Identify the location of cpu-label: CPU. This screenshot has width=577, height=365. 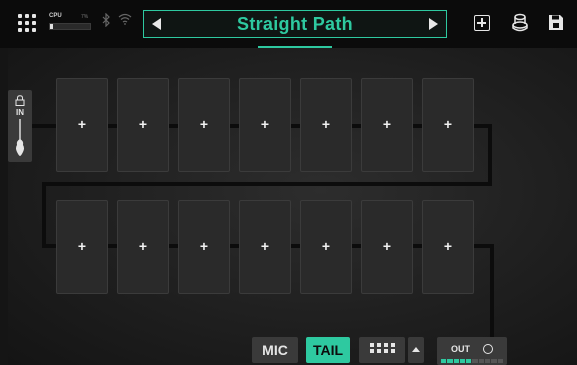
(55, 16).